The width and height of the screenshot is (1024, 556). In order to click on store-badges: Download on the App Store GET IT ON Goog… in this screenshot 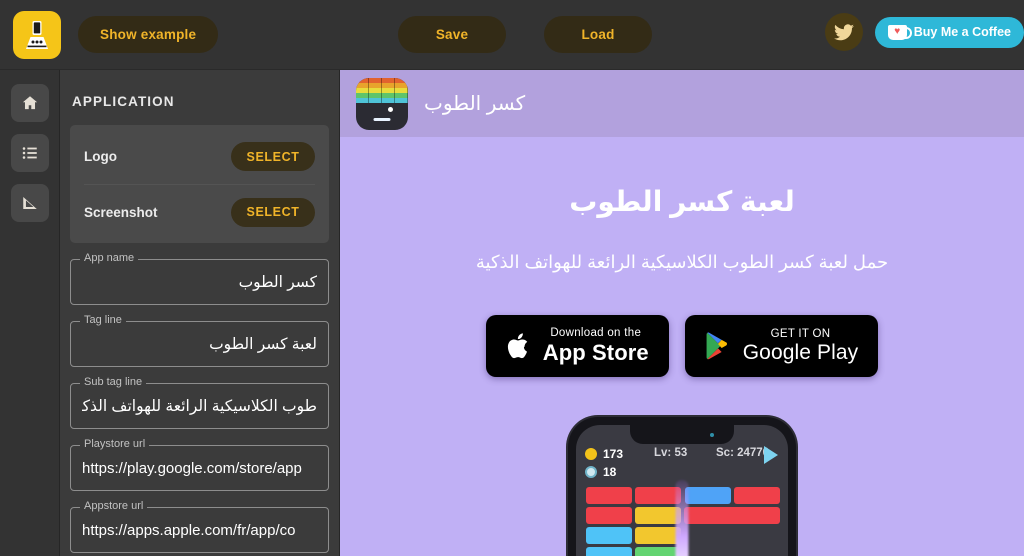, I will do `click(682, 346)`.